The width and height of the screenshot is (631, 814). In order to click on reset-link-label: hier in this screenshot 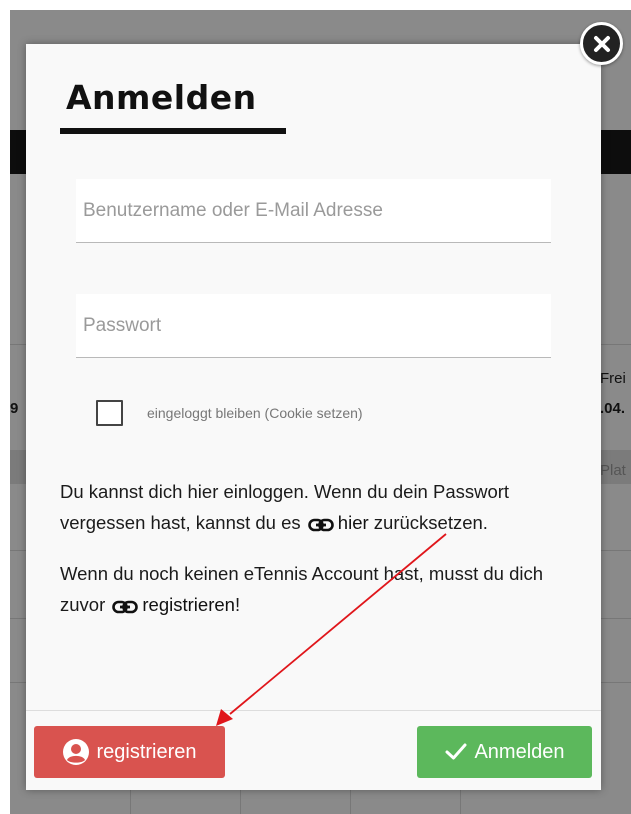, I will do `click(353, 522)`.